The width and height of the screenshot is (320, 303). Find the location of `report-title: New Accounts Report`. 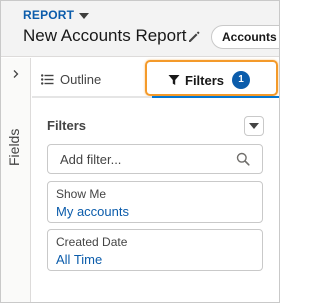

report-title: New Accounts Report is located at coordinates (105, 35).